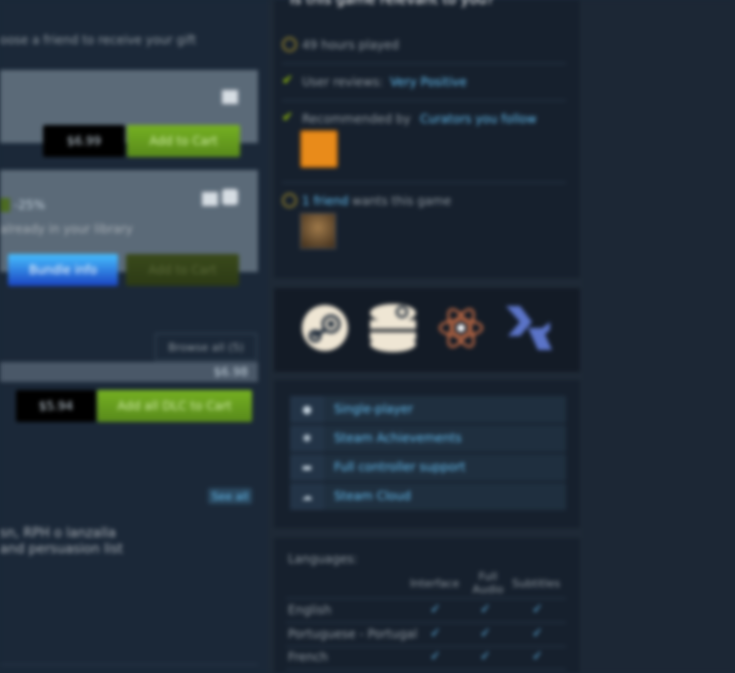 The width and height of the screenshot is (735, 673). Describe the element at coordinates (307, 438) in the screenshot. I see `star-icon: ✱` at that location.